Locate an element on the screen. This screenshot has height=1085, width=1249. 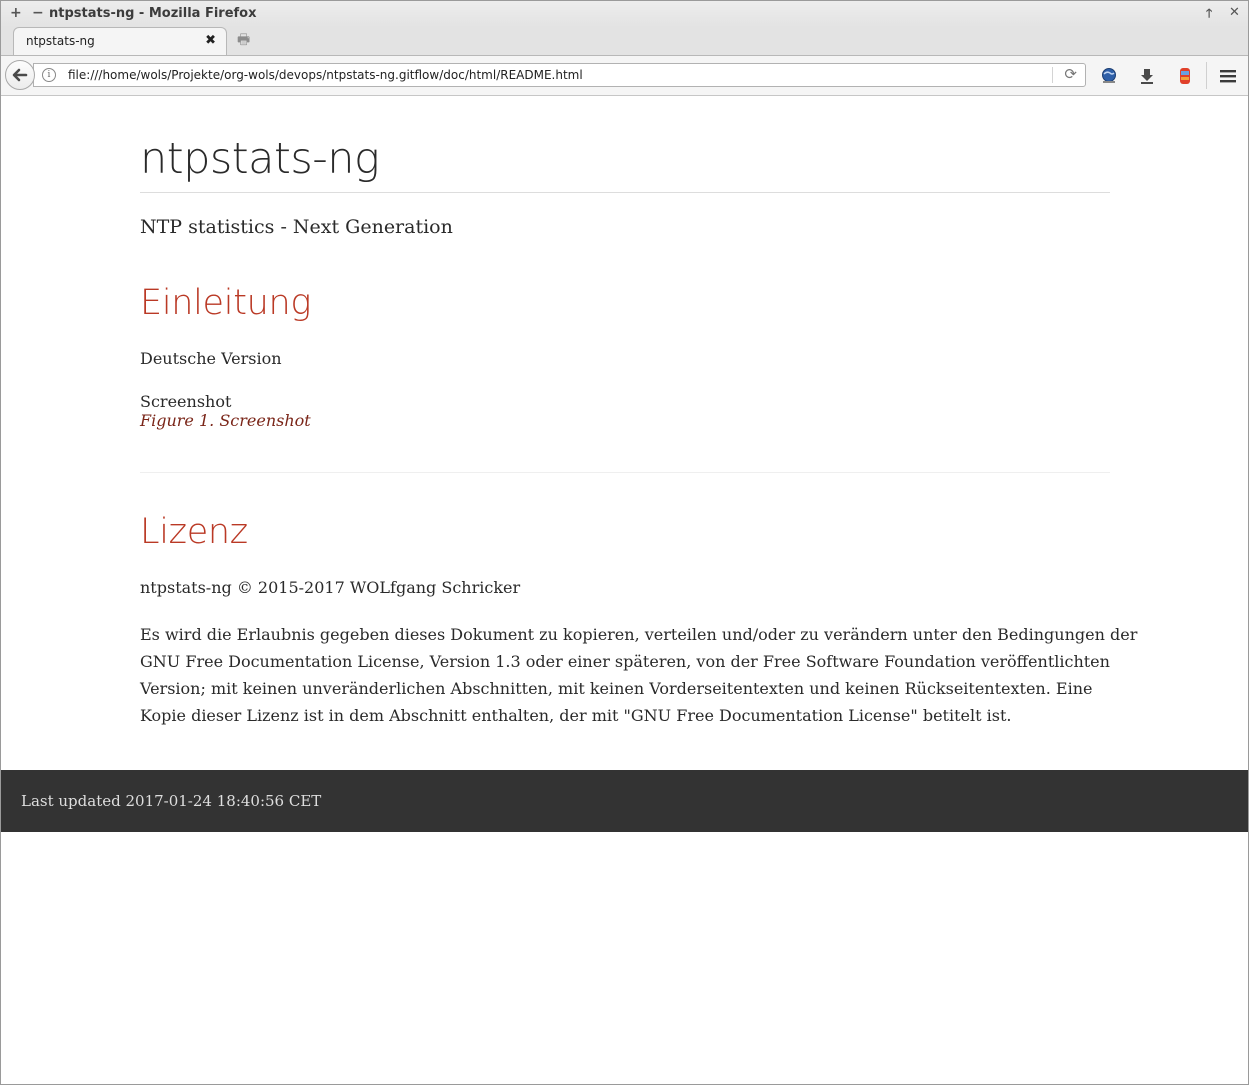
tab-title: ntpstats-ng is located at coordinates (60, 41).